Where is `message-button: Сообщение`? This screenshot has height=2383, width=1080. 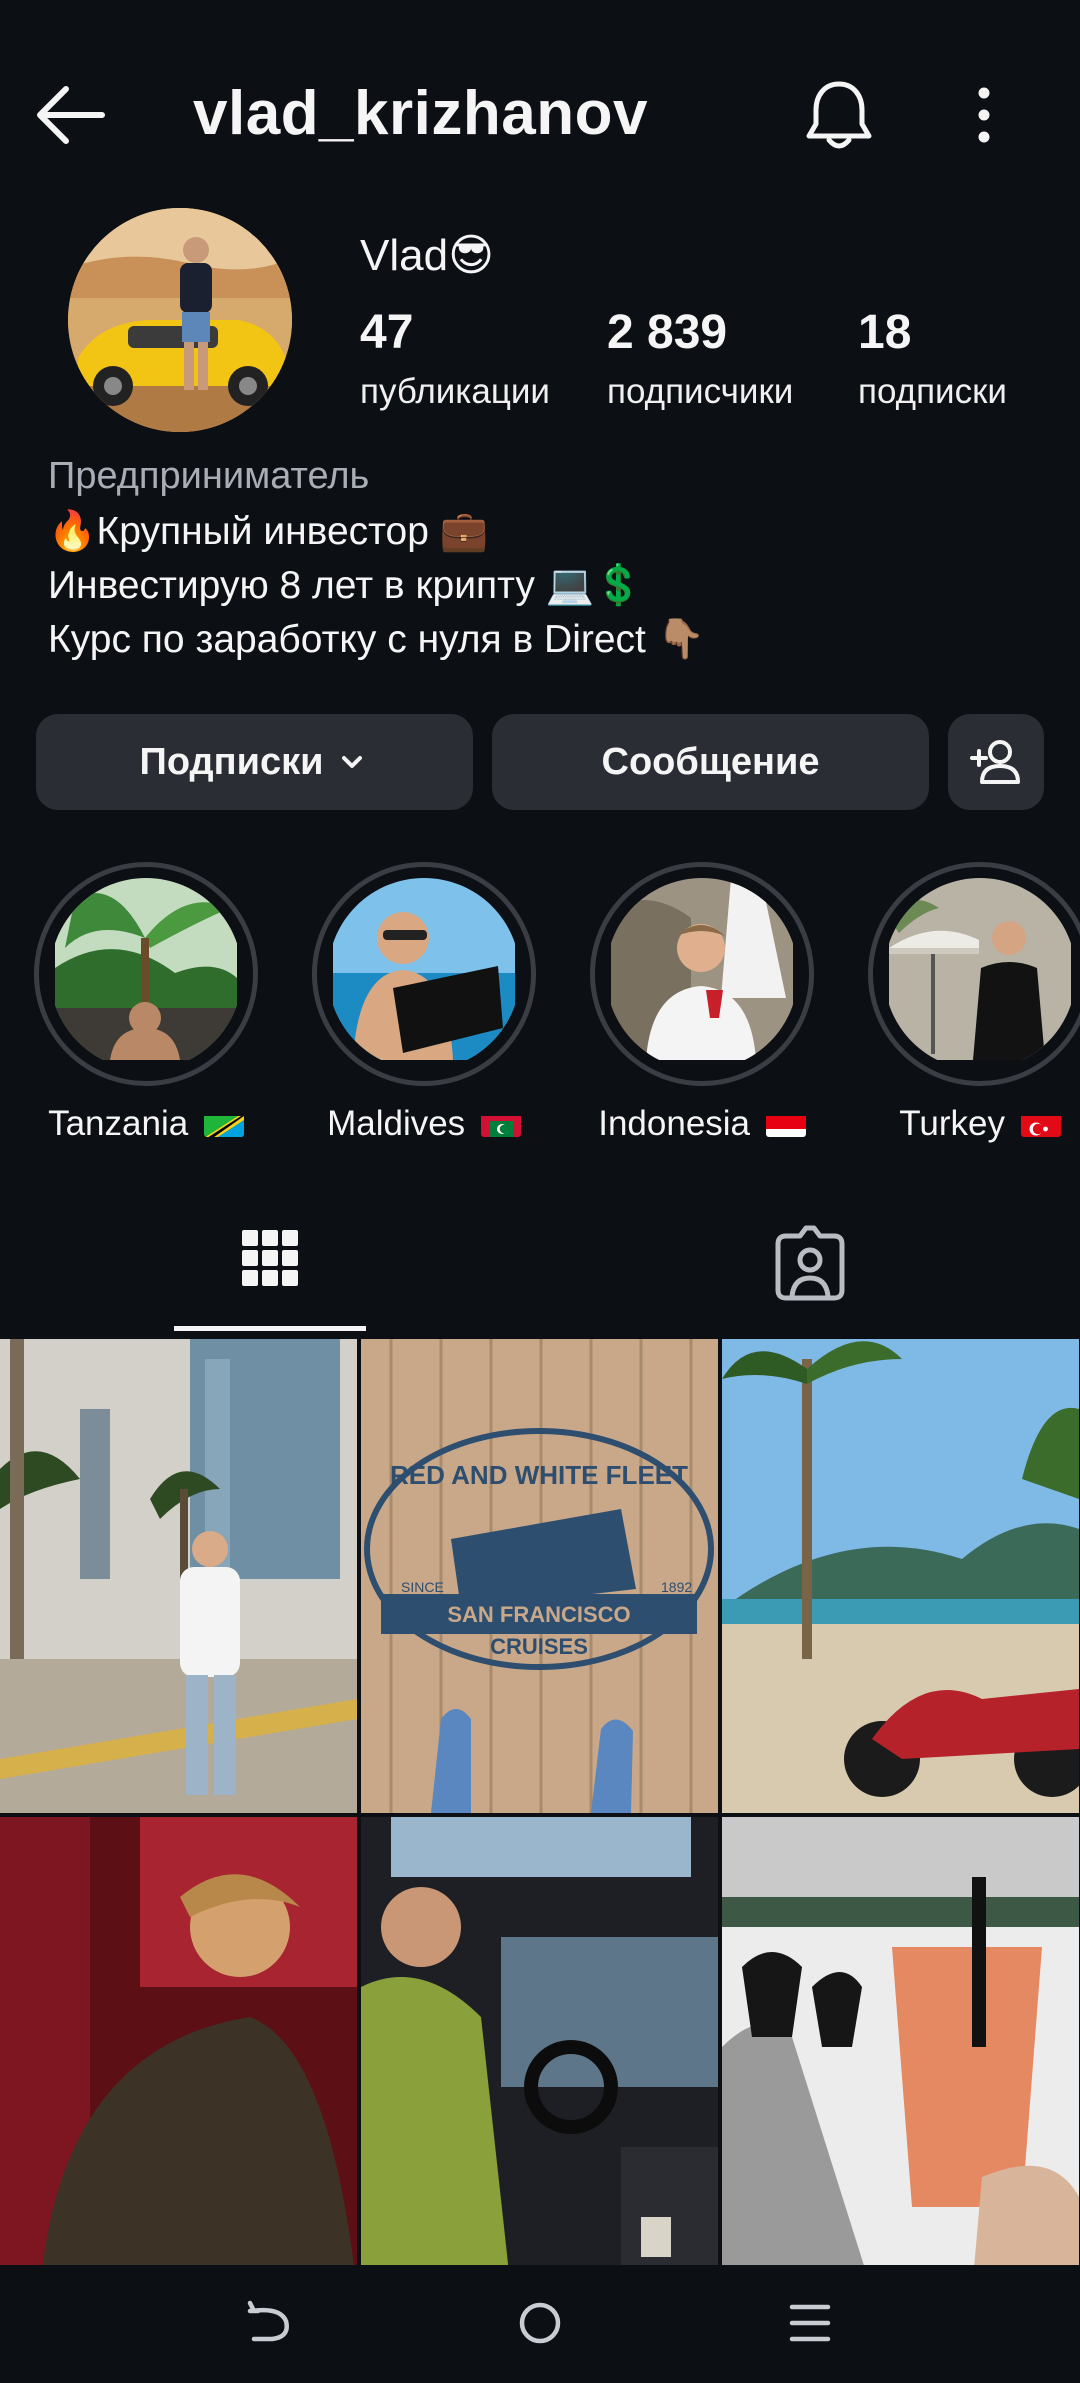 message-button: Сообщение is located at coordinates (710, 762).